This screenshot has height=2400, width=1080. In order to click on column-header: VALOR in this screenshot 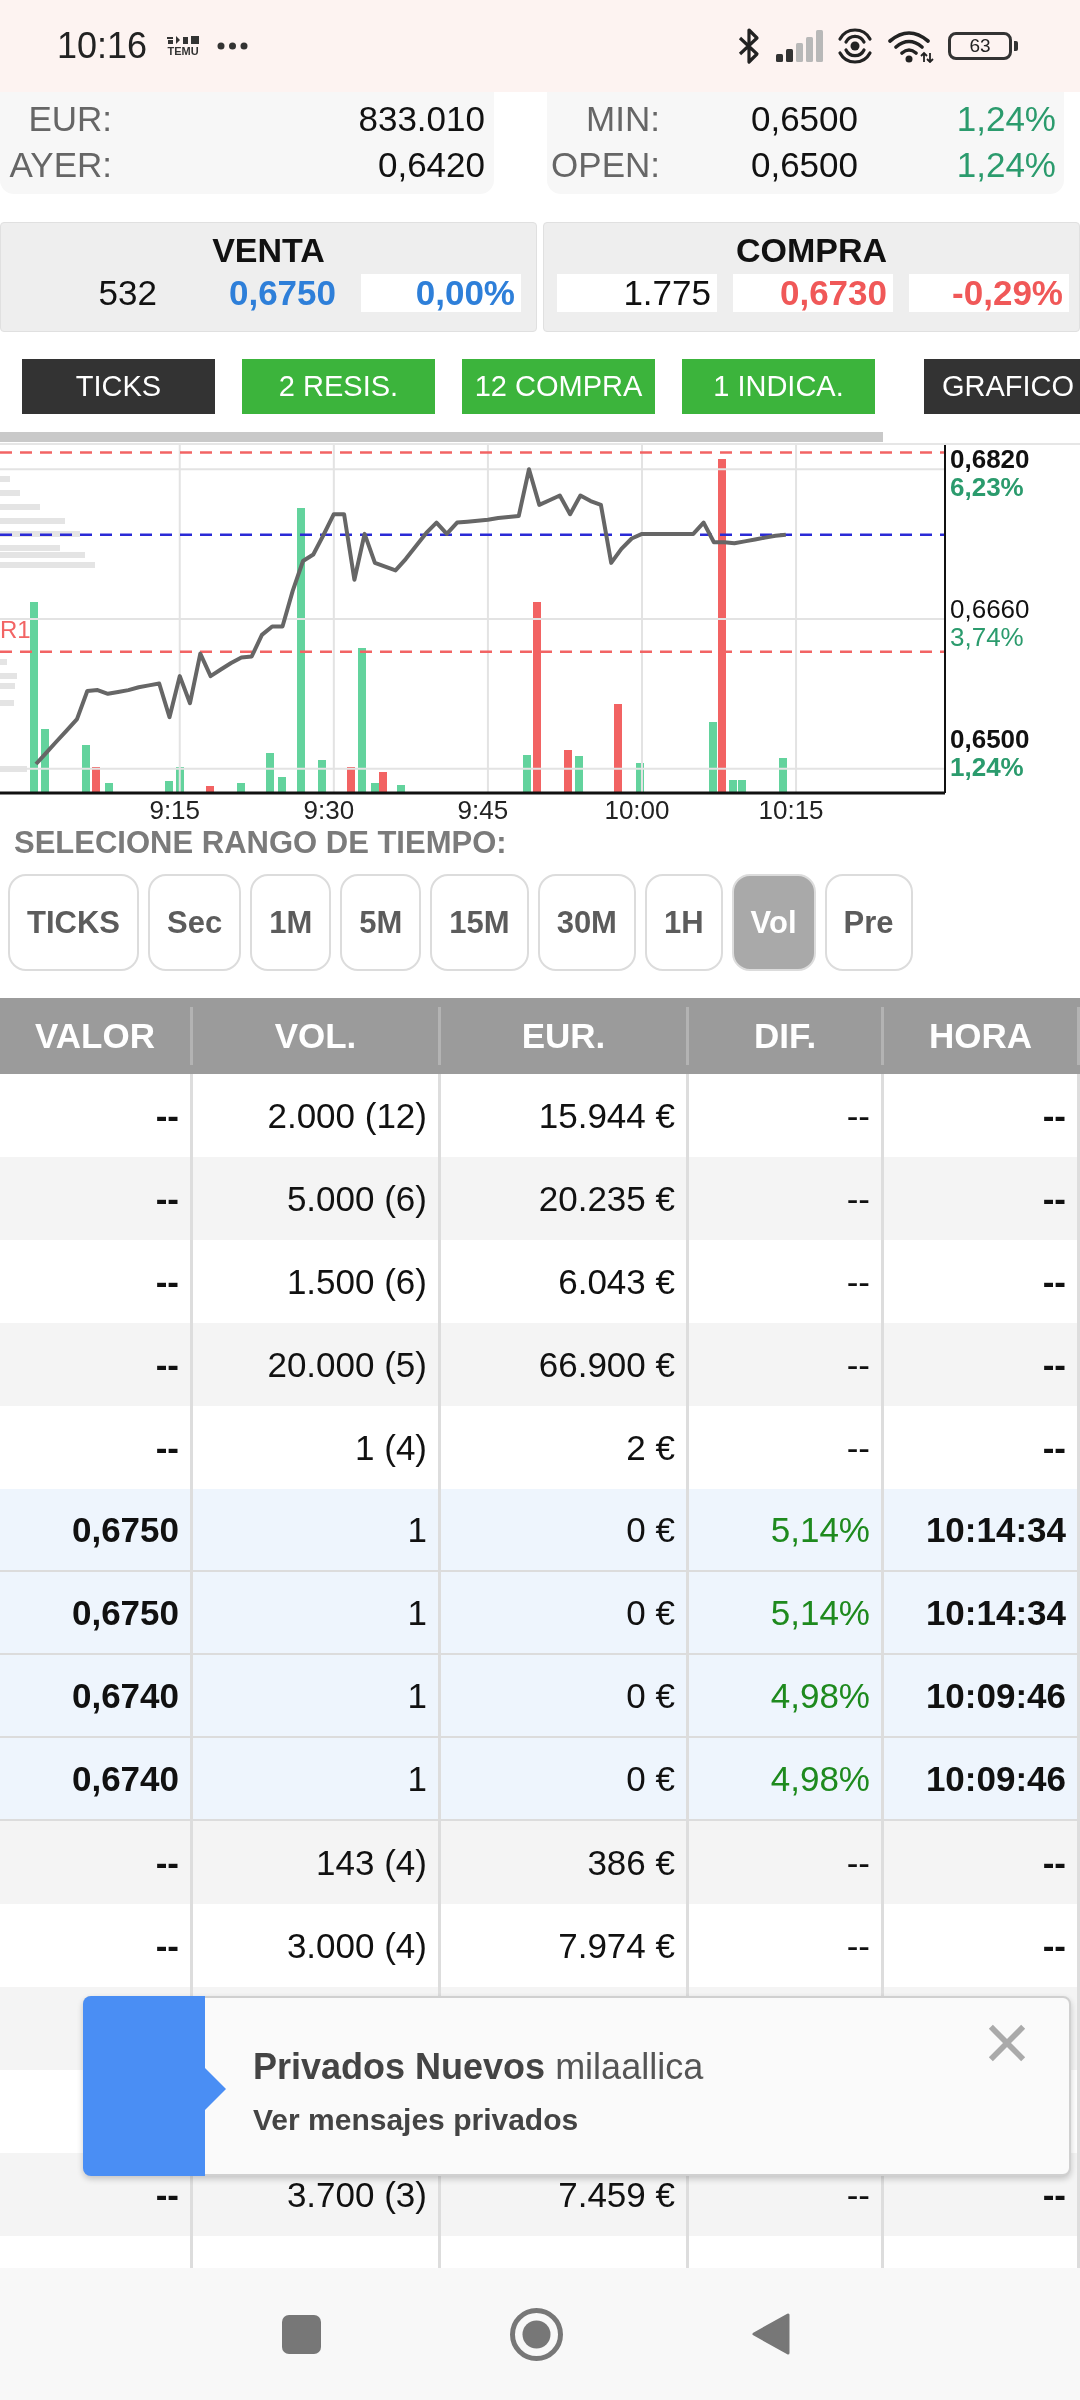, I will do `click(96, 1036)`.